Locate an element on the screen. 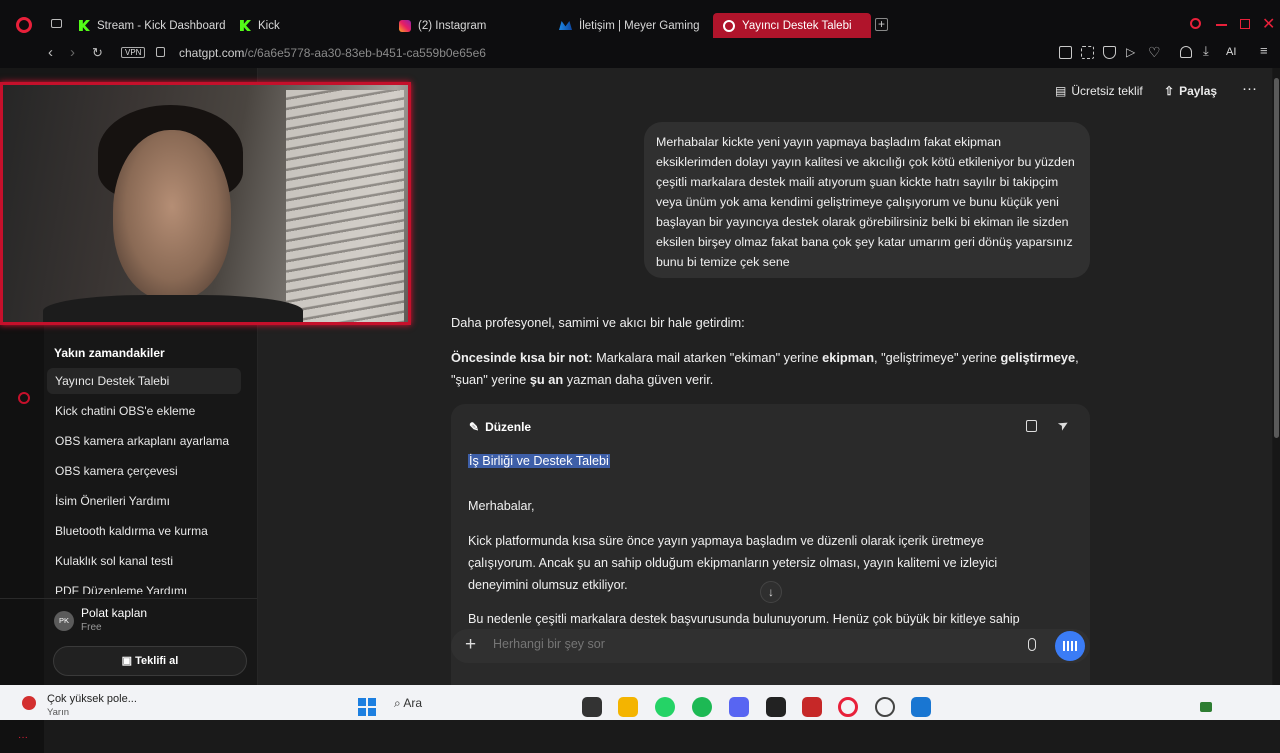  scroll-down-button: ↓ is located at coordinates (771, 592).